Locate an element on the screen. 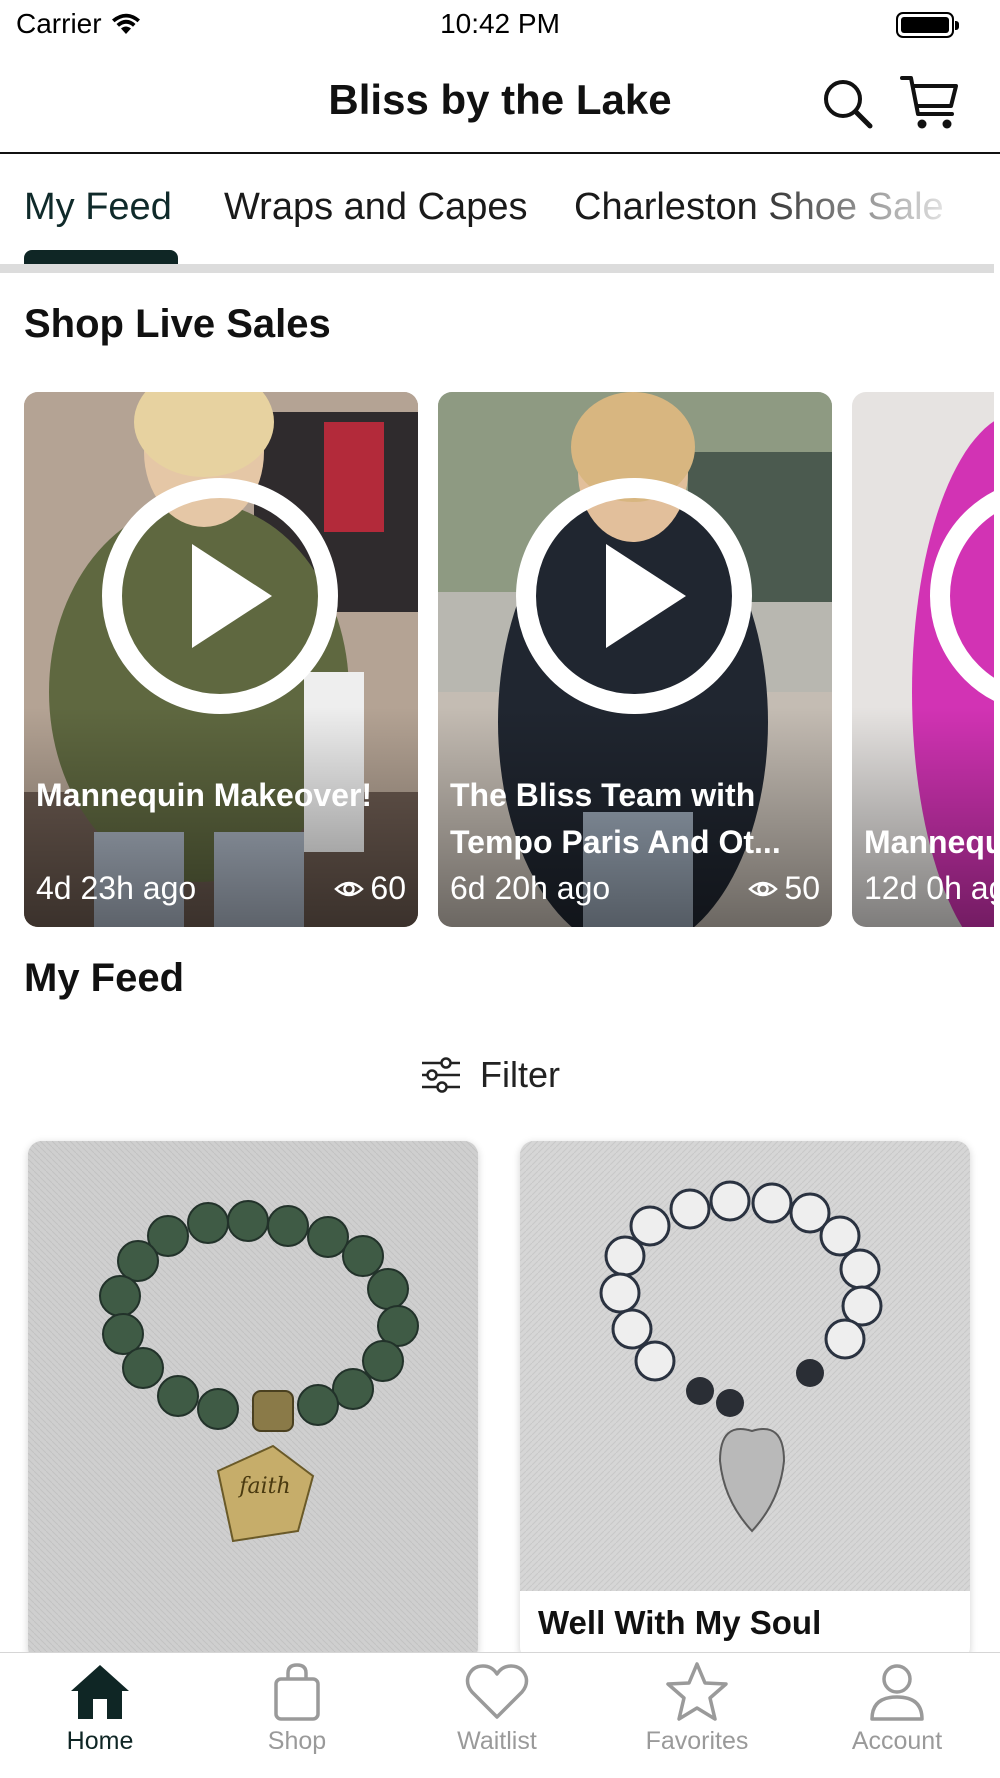 This screenshot has width=1000, height=1778. active-tab-indicator is located at coordinates (101, 257).